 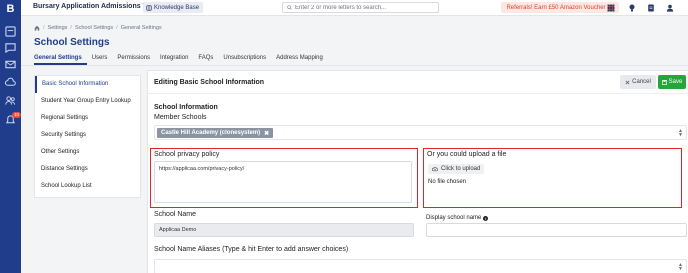 I want to click on global-search, so click(x=360, y=7).